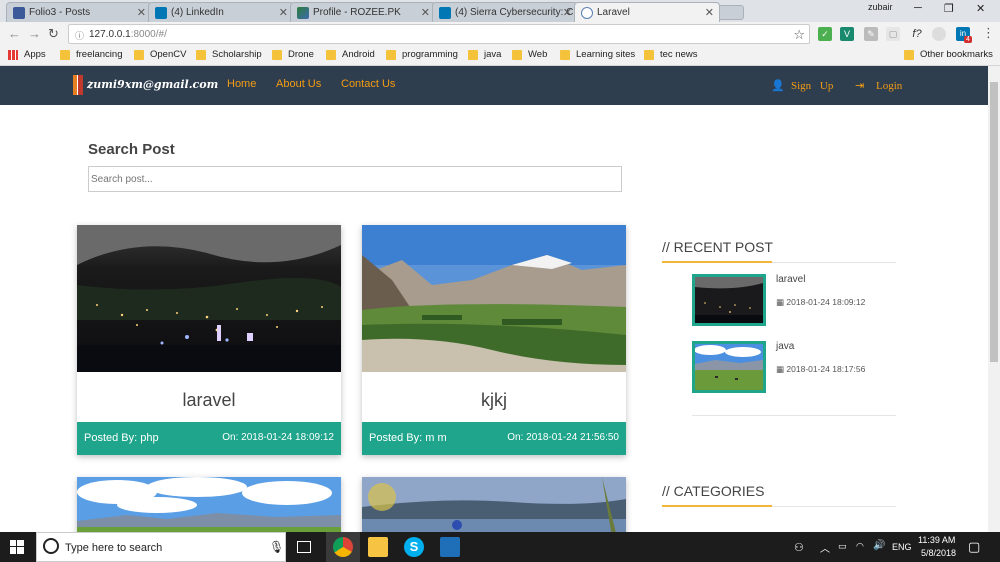 This screenshot has width=1000, height=562. Describe the element at coordinates (731, 12) in the screenshot. I see `new-tab-button` at that location.